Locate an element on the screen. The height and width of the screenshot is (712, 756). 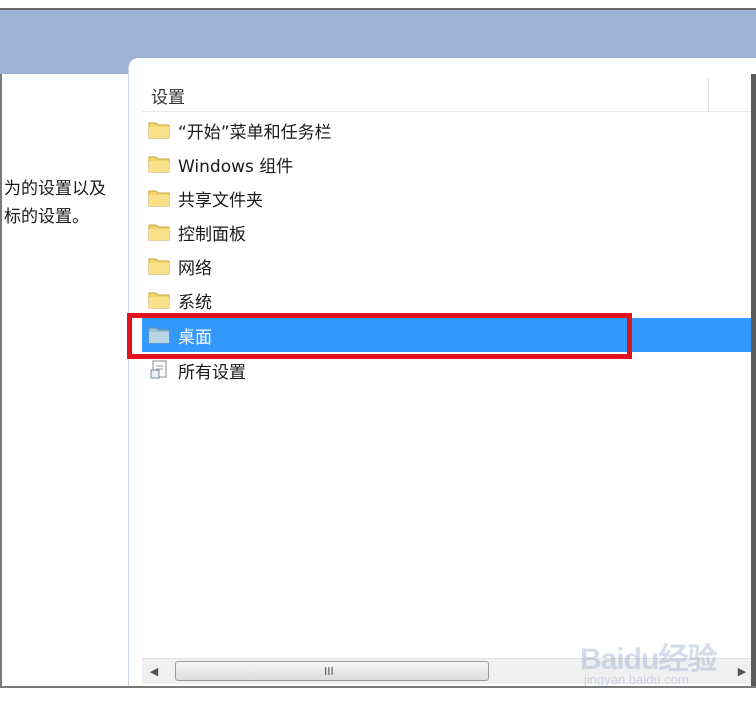
list-item-system: 系统 is located at coordinates (449, 300).